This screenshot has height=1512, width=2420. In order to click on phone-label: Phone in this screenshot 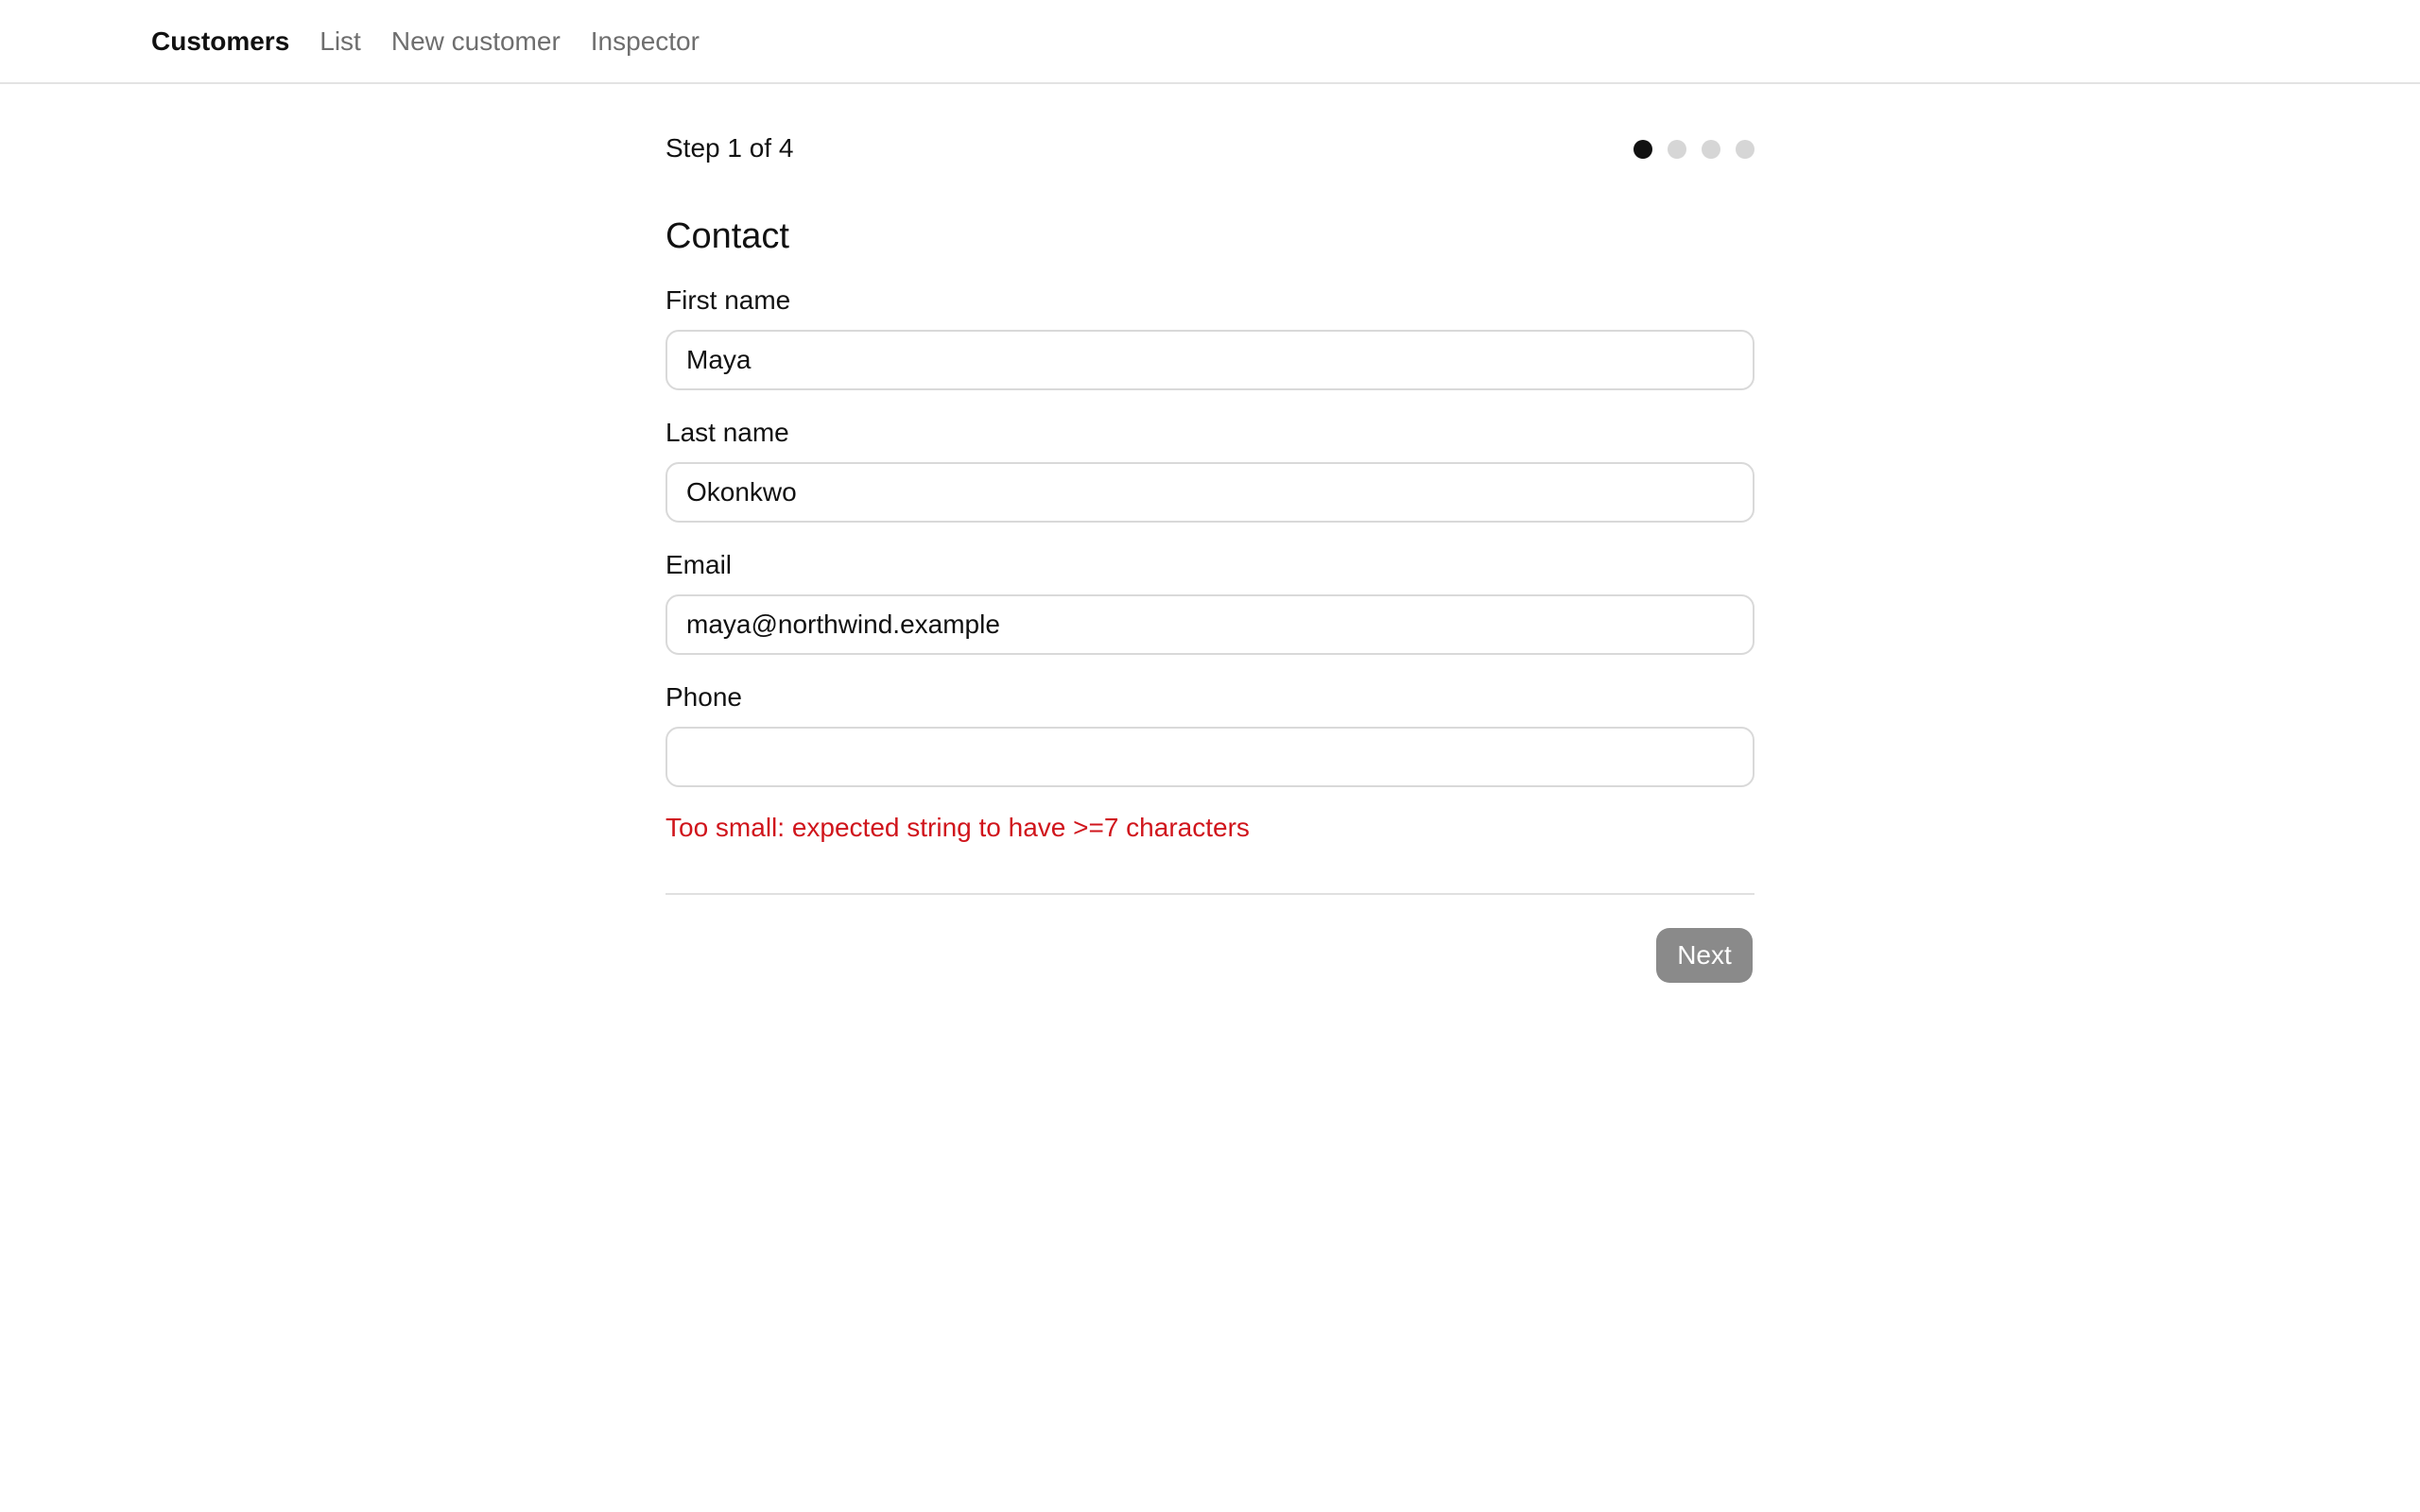, I will do `click(704, 697)`.